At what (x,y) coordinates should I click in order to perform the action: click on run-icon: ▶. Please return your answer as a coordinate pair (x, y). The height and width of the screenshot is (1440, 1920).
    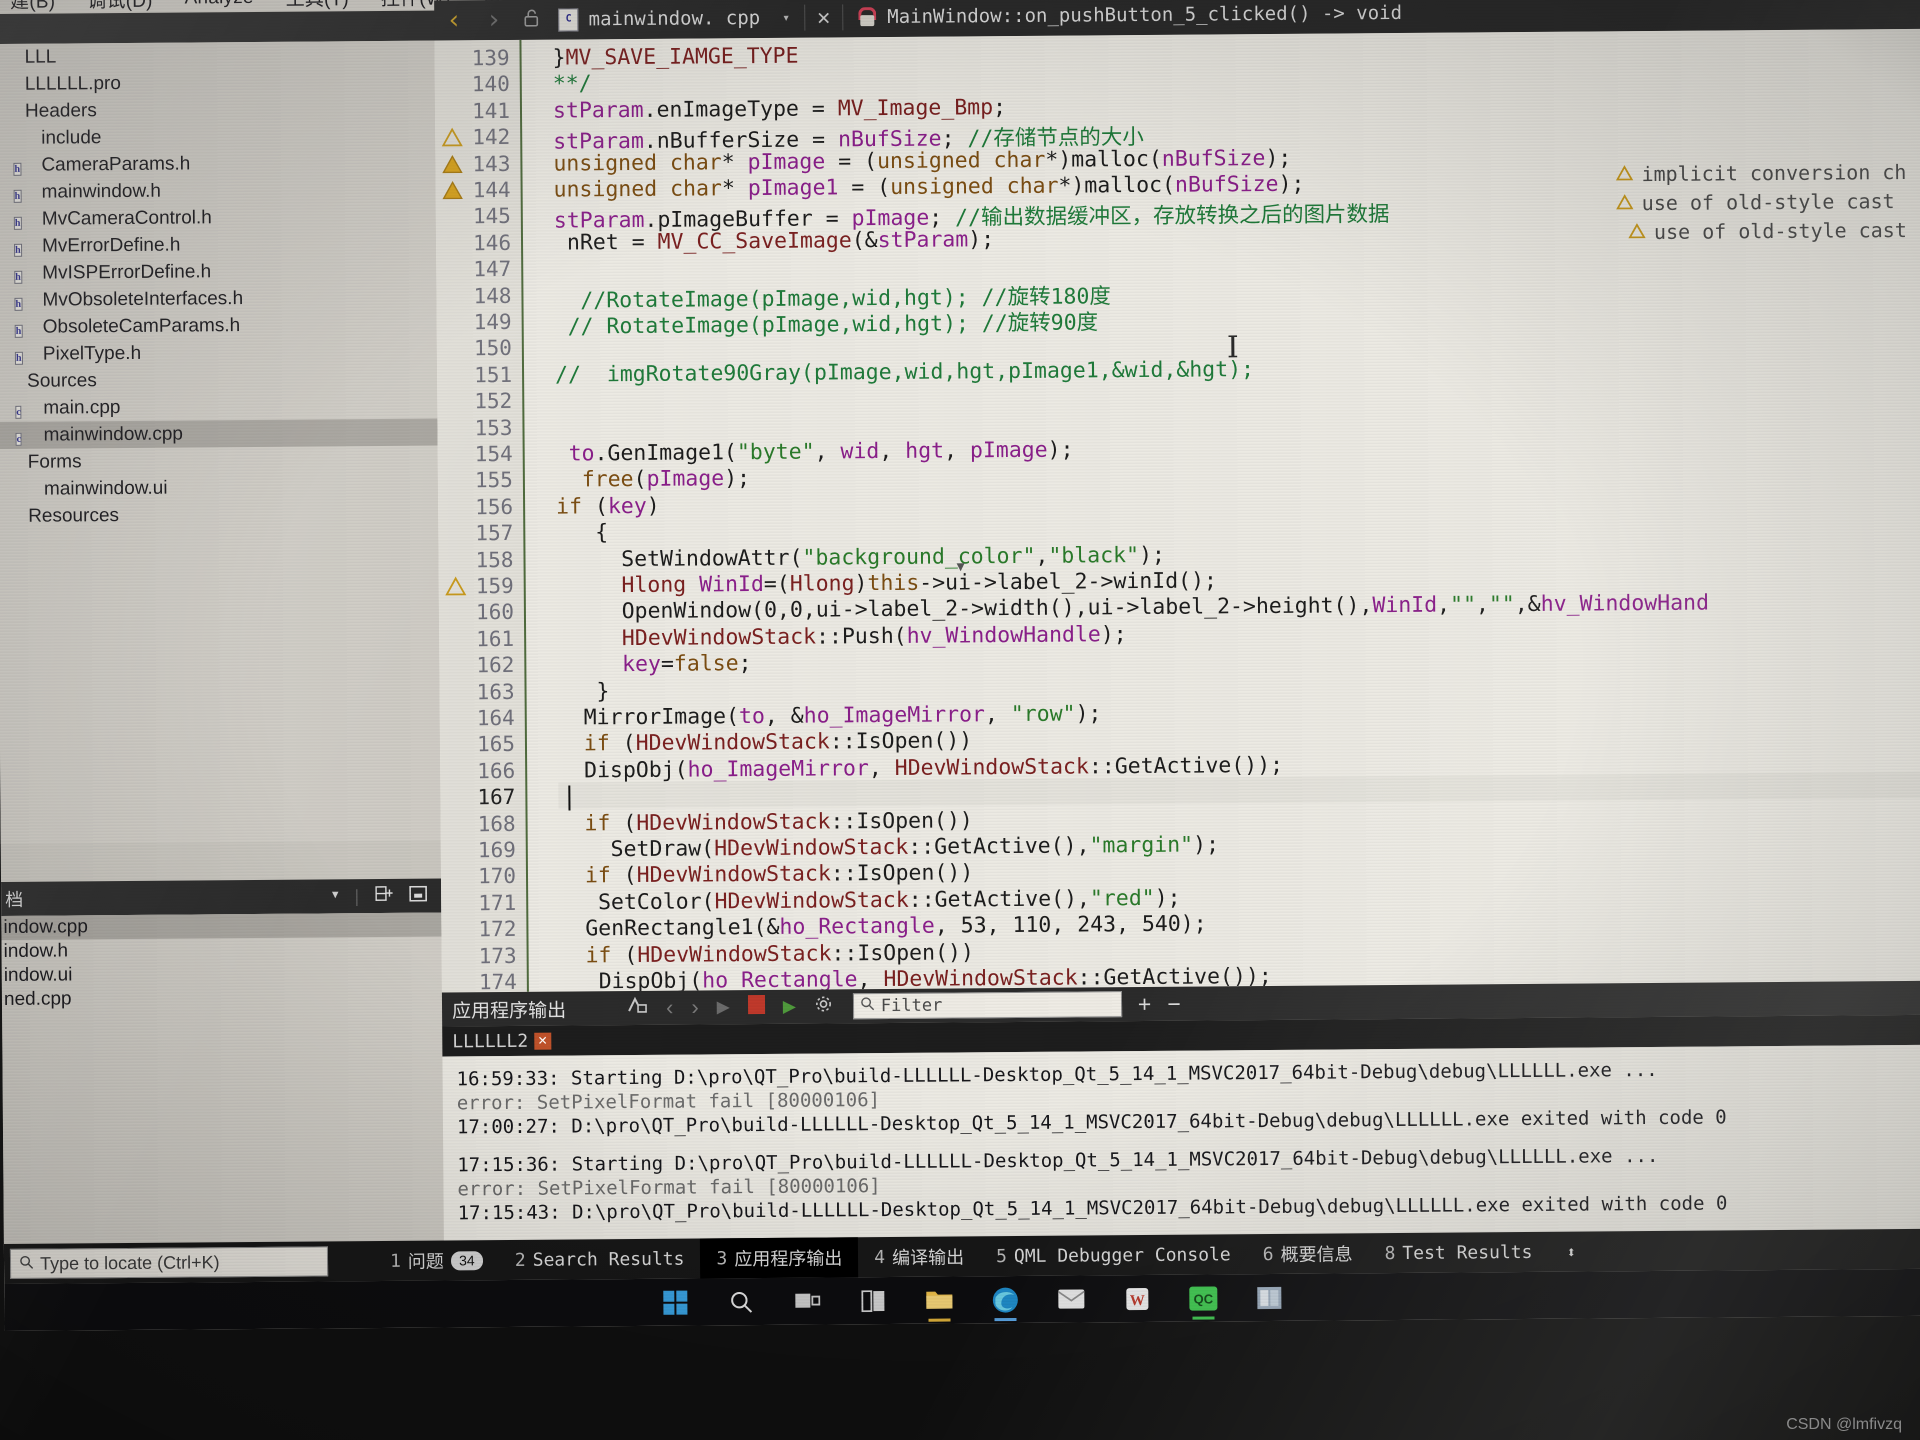
    Looking at the image, I should click on (723, 1007).